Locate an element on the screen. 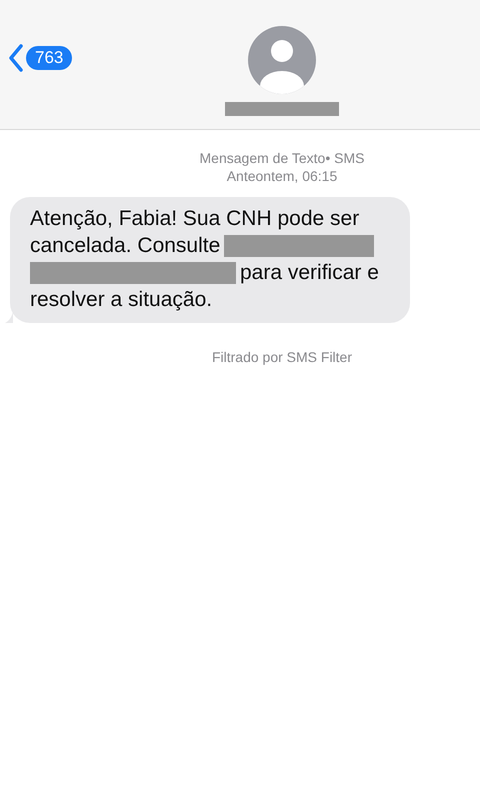 The image size is (480, 800). message-text: Atenção, Fabia! Sua CNH pode ser is located at coordinates (195, 218).